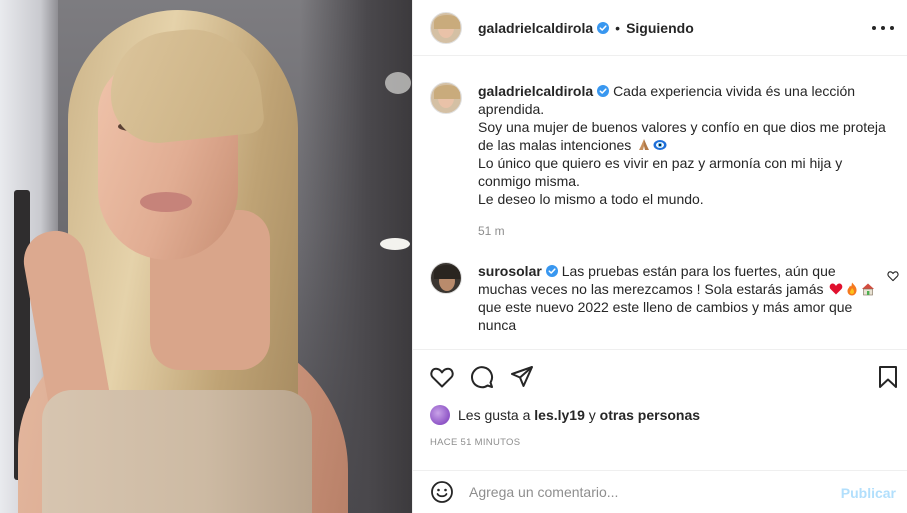  Describe the element at coordinates (510, 271) in the screenshot. I see `commenter-username: surosolar` at that location.